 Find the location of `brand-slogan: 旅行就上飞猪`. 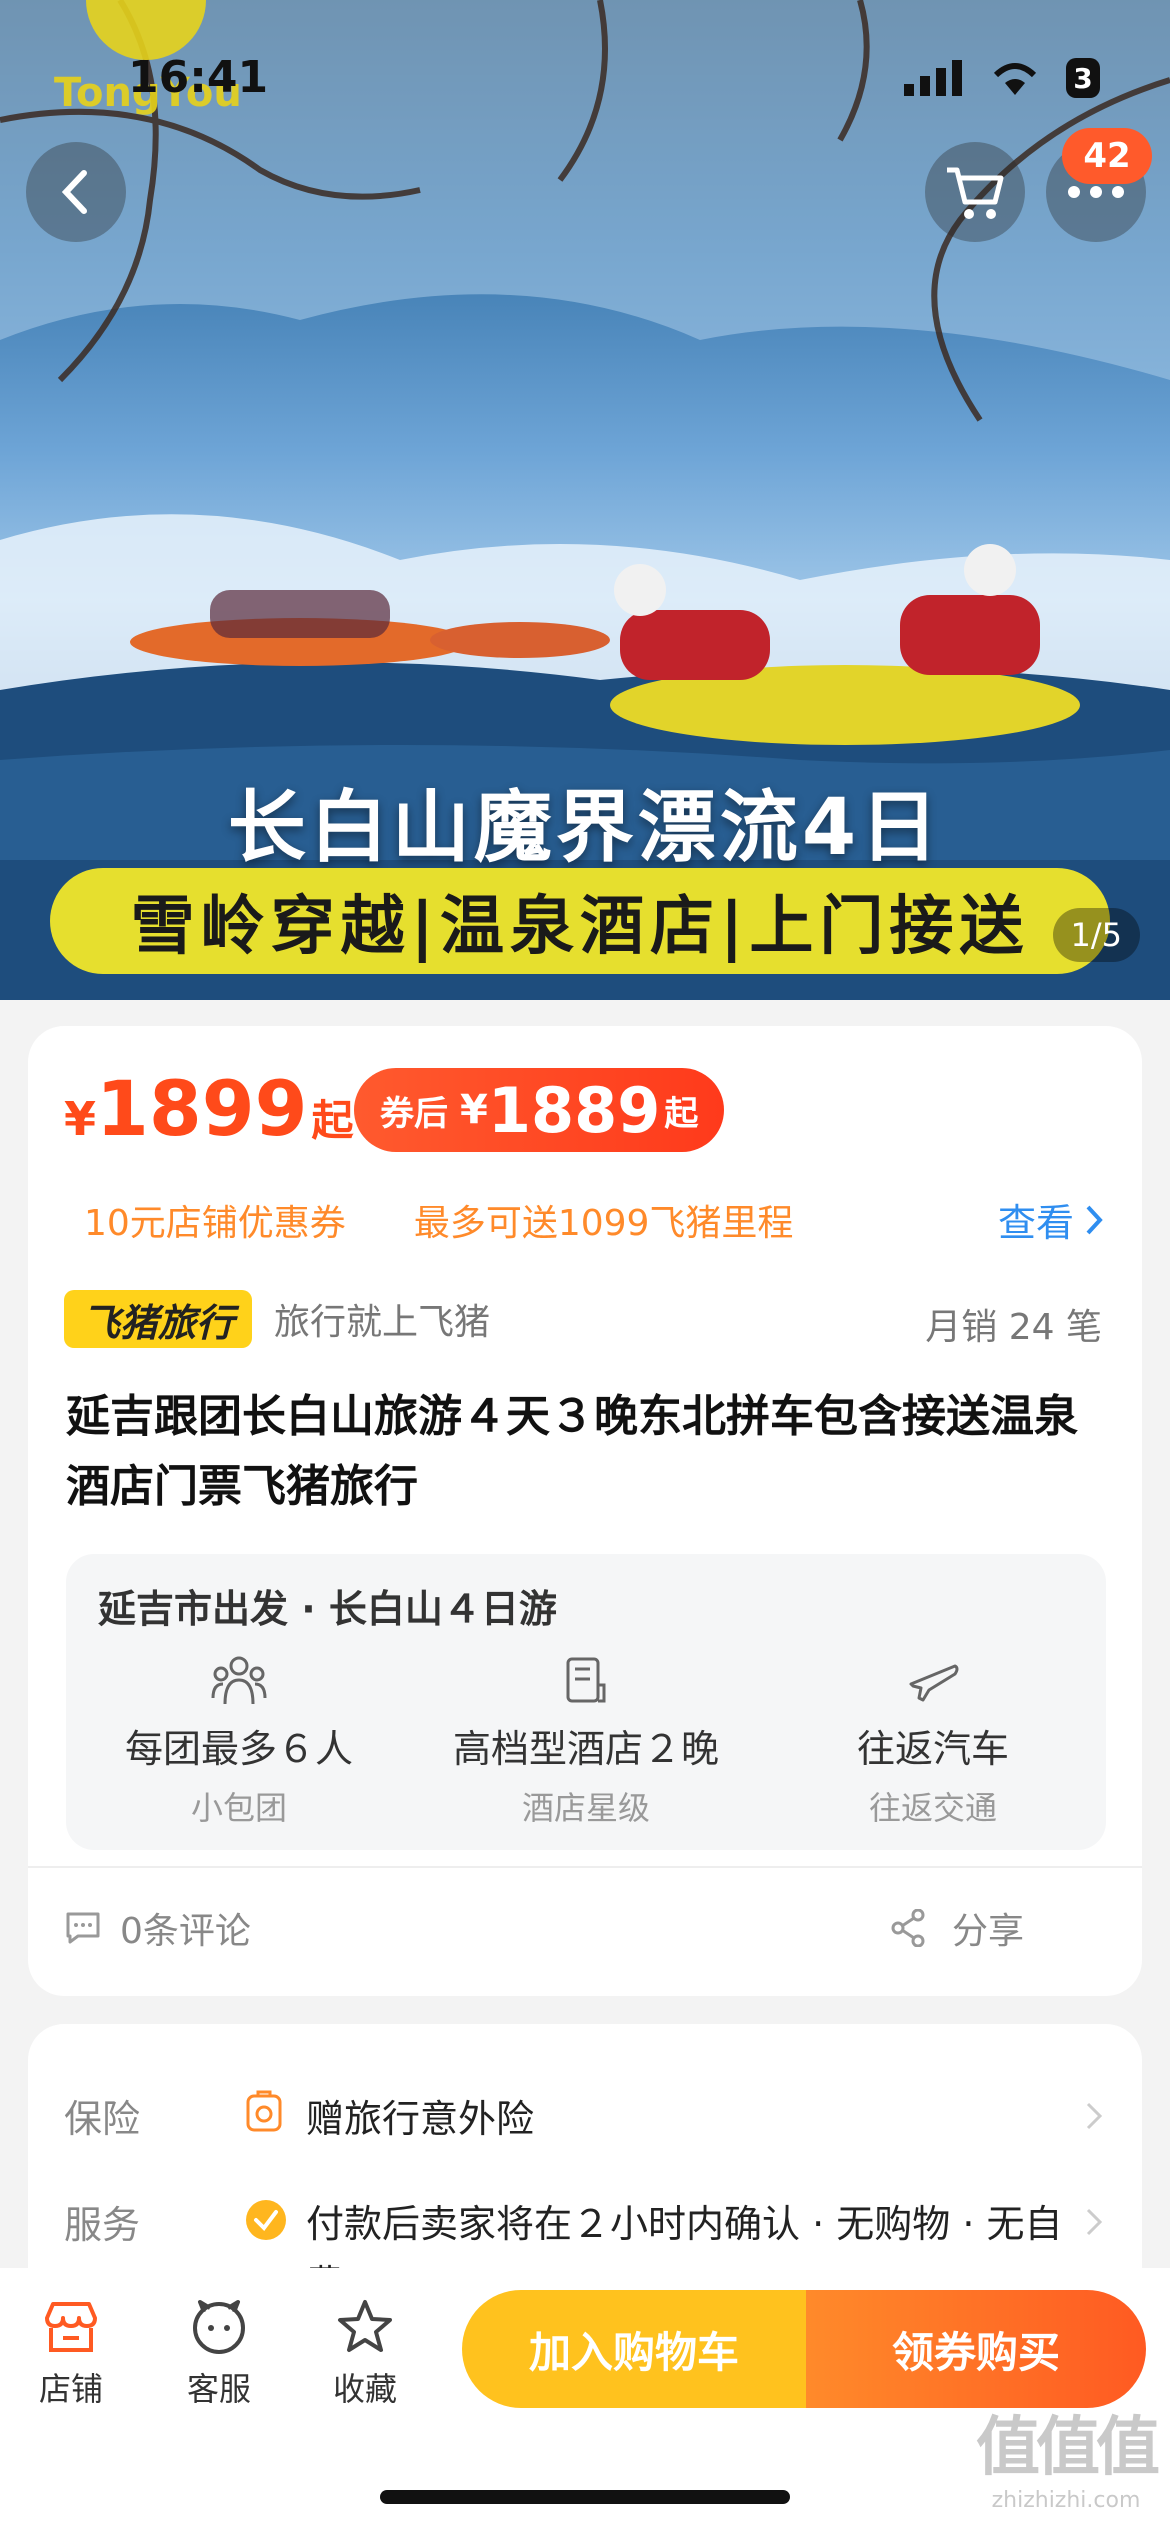

brand-slogan: 旅行就上飞猪 is located at coordinates (382, 1322).